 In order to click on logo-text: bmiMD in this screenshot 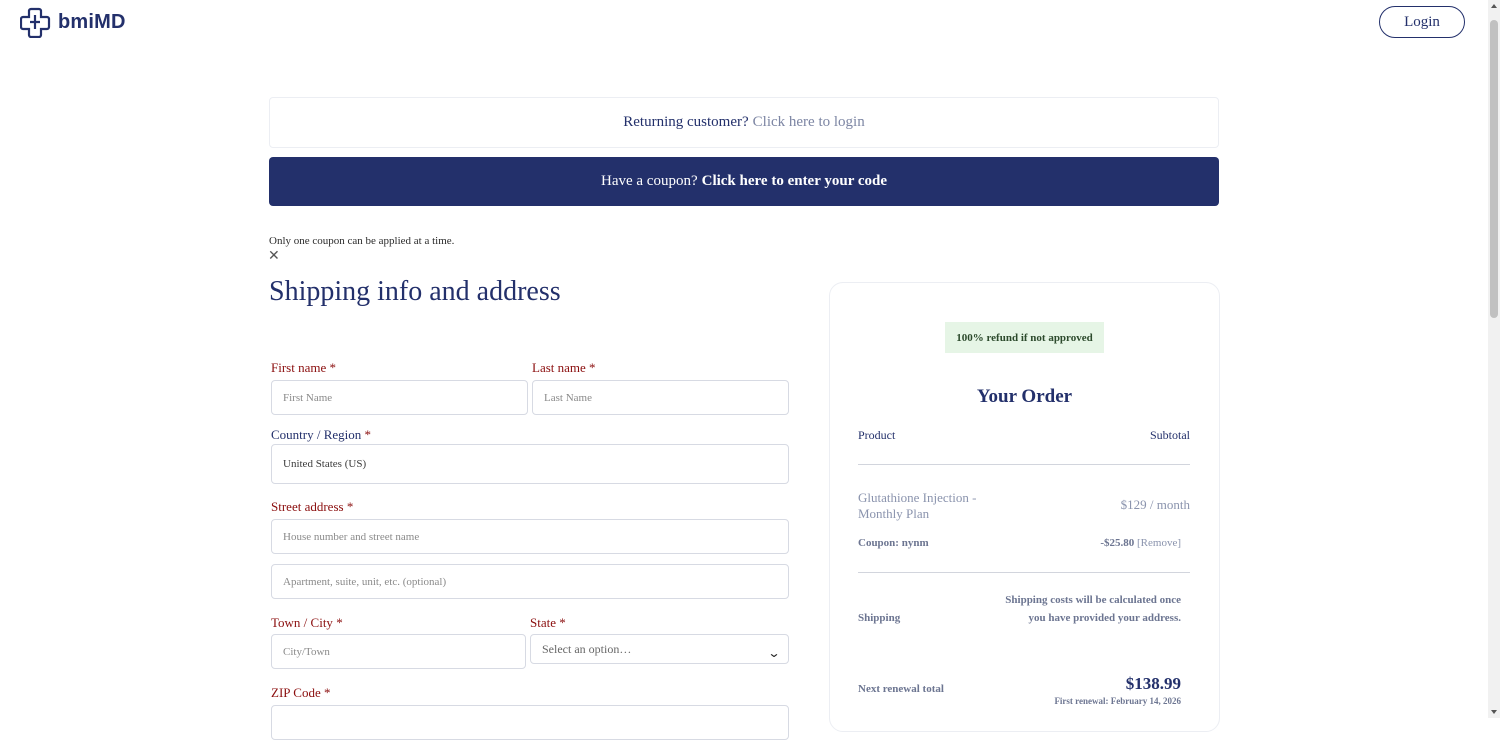, I will do `click(92, 21)`.